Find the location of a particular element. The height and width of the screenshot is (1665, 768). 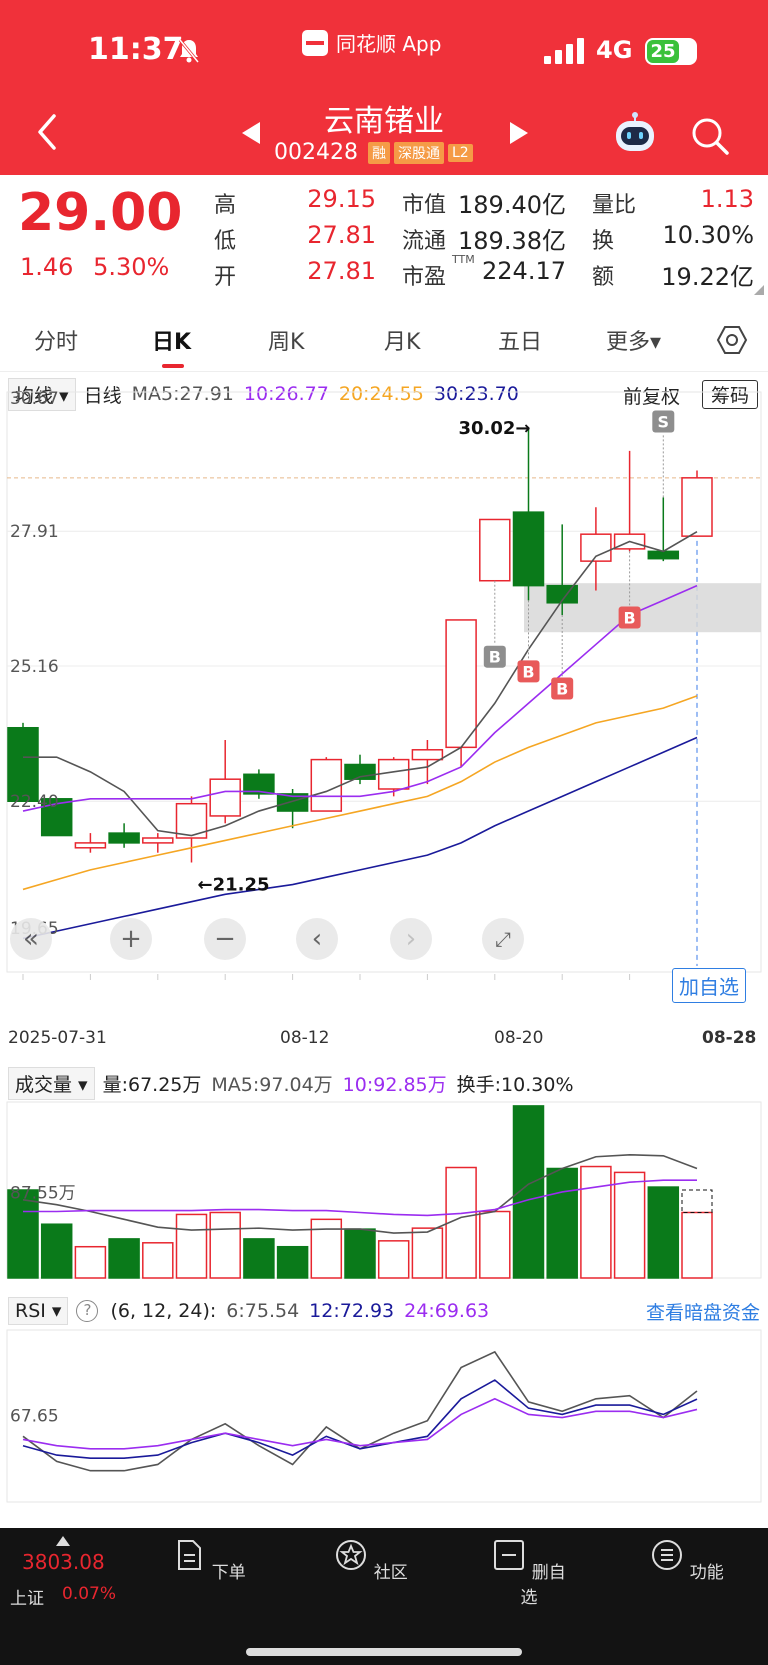

date-mid1: 08-12 is located at coordinates (305, 1038).